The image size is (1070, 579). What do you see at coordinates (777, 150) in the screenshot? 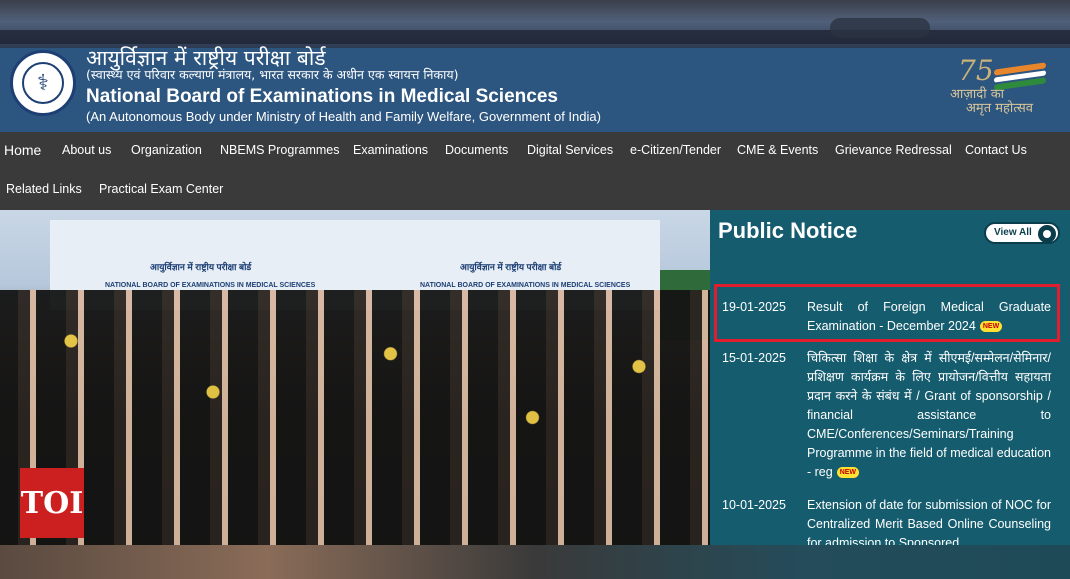
I see `nav-cme-events: CME & Events` at bounding box center [777, 150].